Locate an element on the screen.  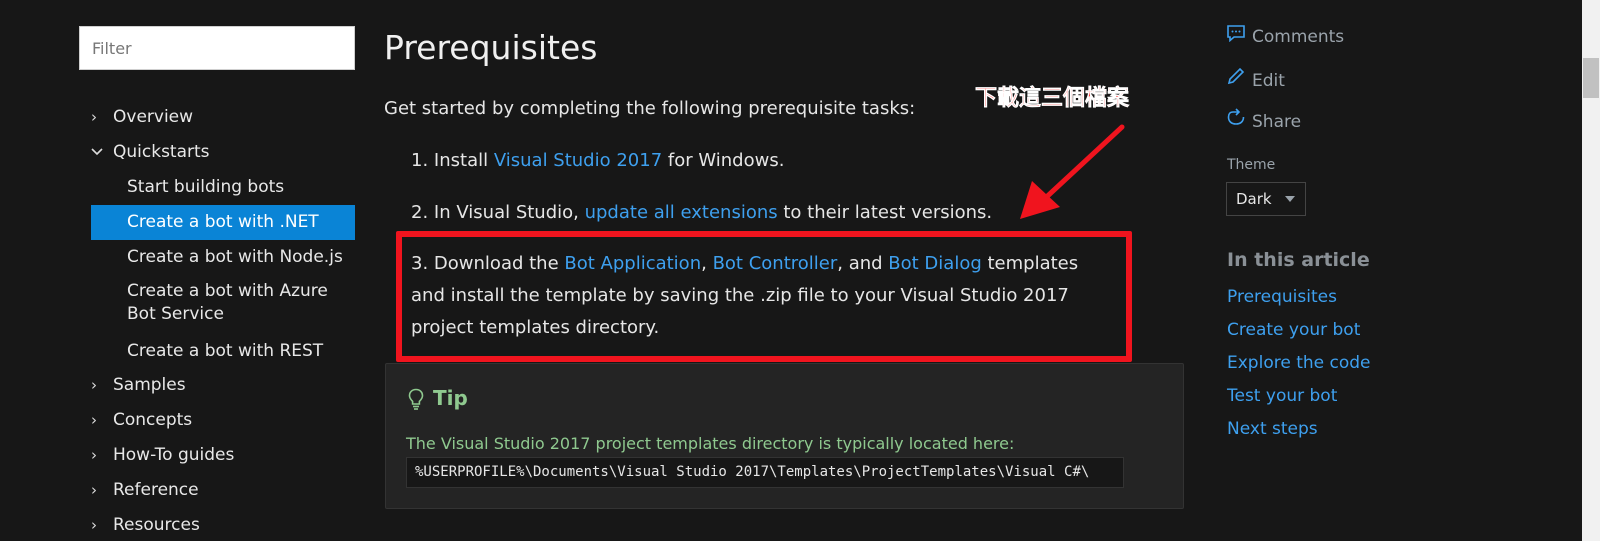
tip-title: Tip is located at coordinates (450, 398).